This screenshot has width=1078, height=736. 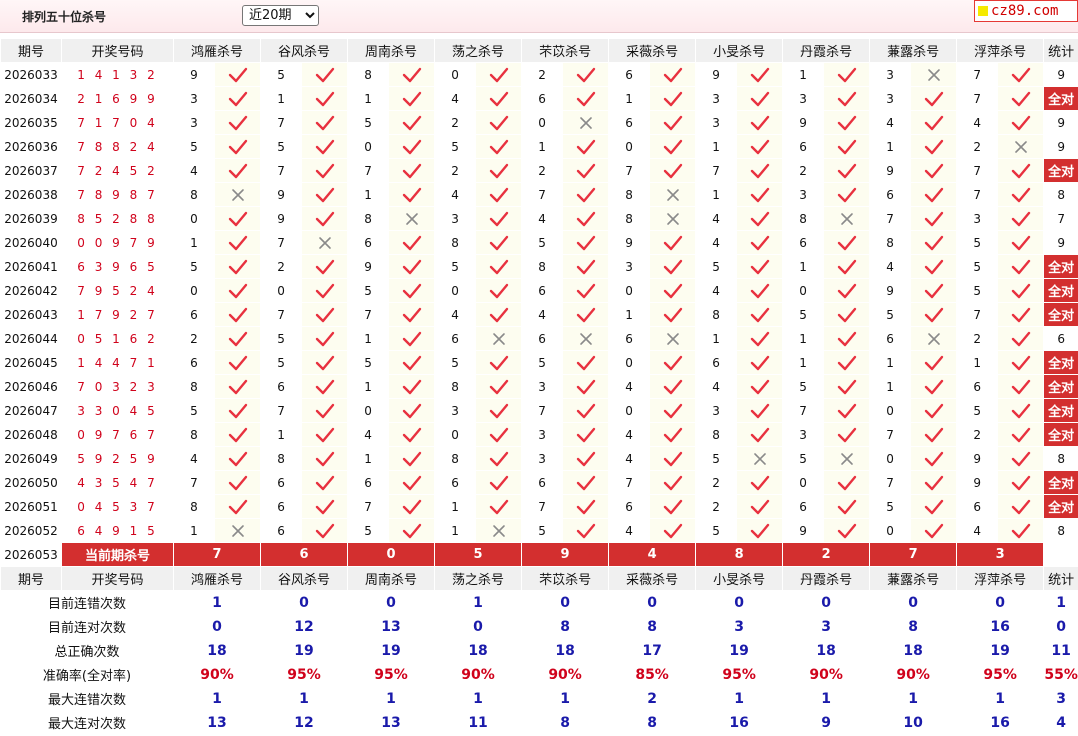 What do you see at coordinates (1060, 194) in the screenshot?
I see `correct-count: 8` at bounding box center [1060, 194].